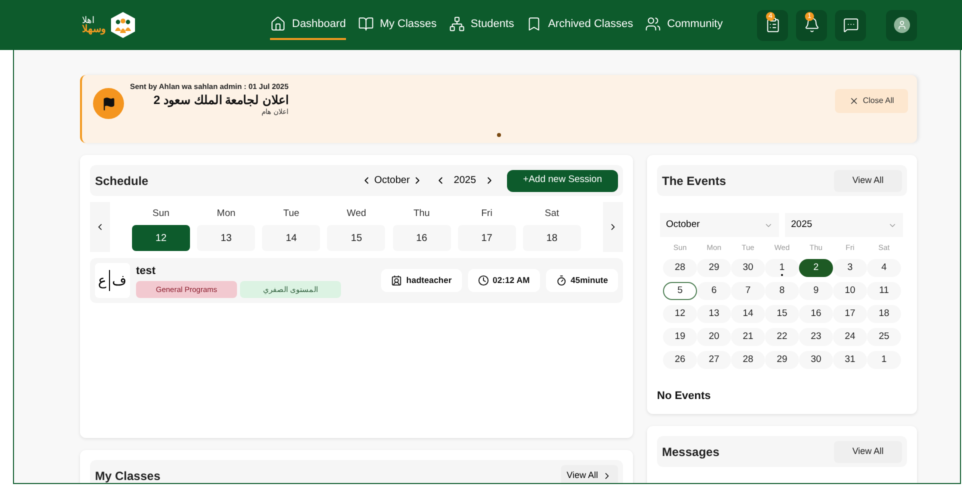 Image resolution: width=962 pixels, height=485 pixels. Describe the element at coordinates (481, 25) in the screenshot. I see `nav-link: Students` at that location.